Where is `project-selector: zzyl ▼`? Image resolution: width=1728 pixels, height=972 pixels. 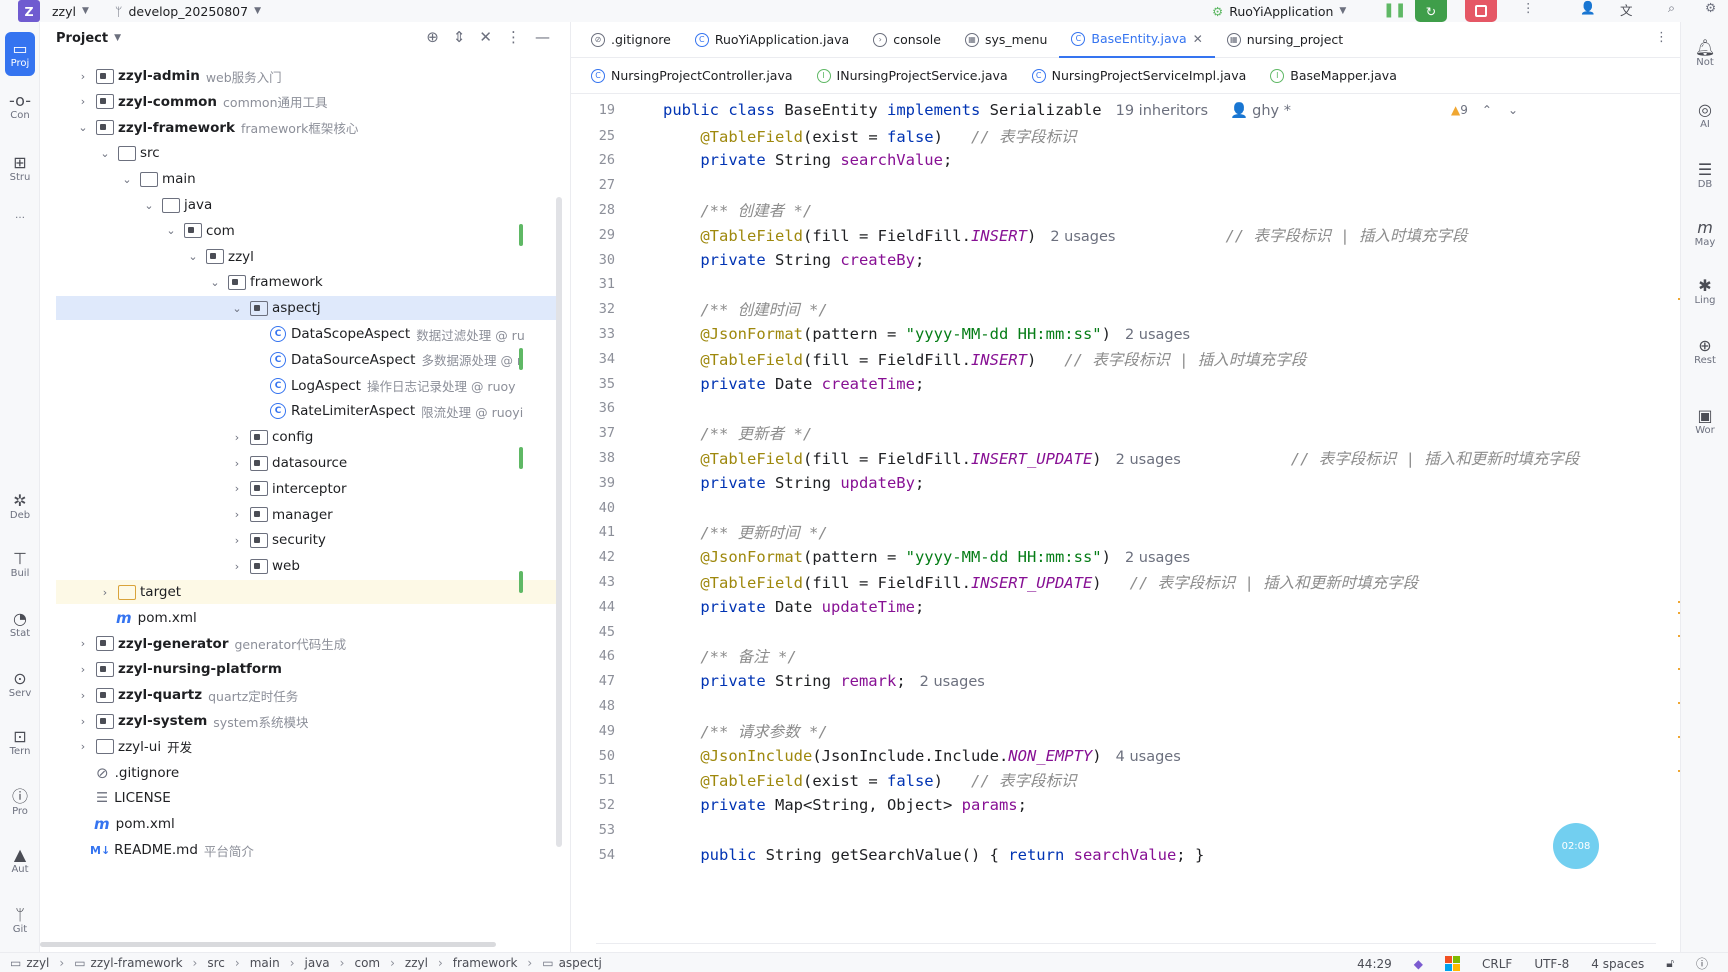
project-selector: zzyl ▼ is located at coordinates (70, 11).